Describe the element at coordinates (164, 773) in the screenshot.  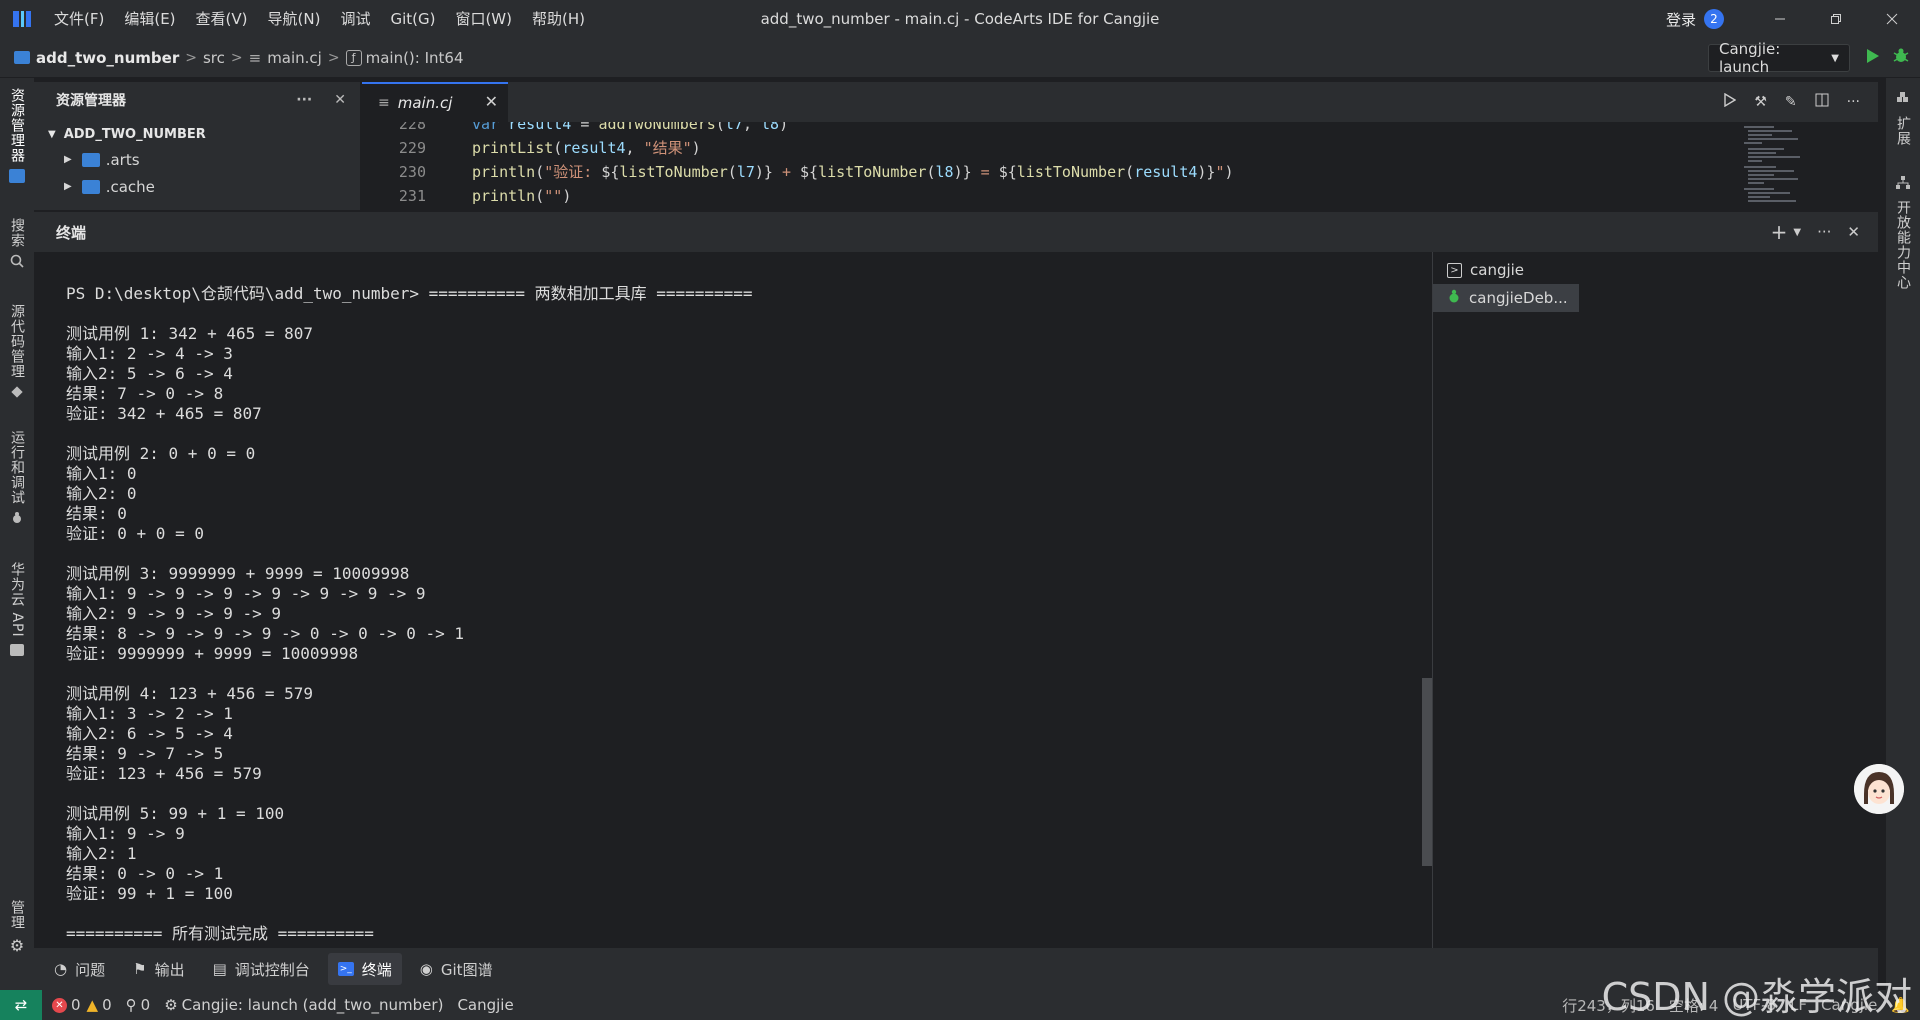
I see `terminal-line: 验证: 123 + 456 = 579` at that location.